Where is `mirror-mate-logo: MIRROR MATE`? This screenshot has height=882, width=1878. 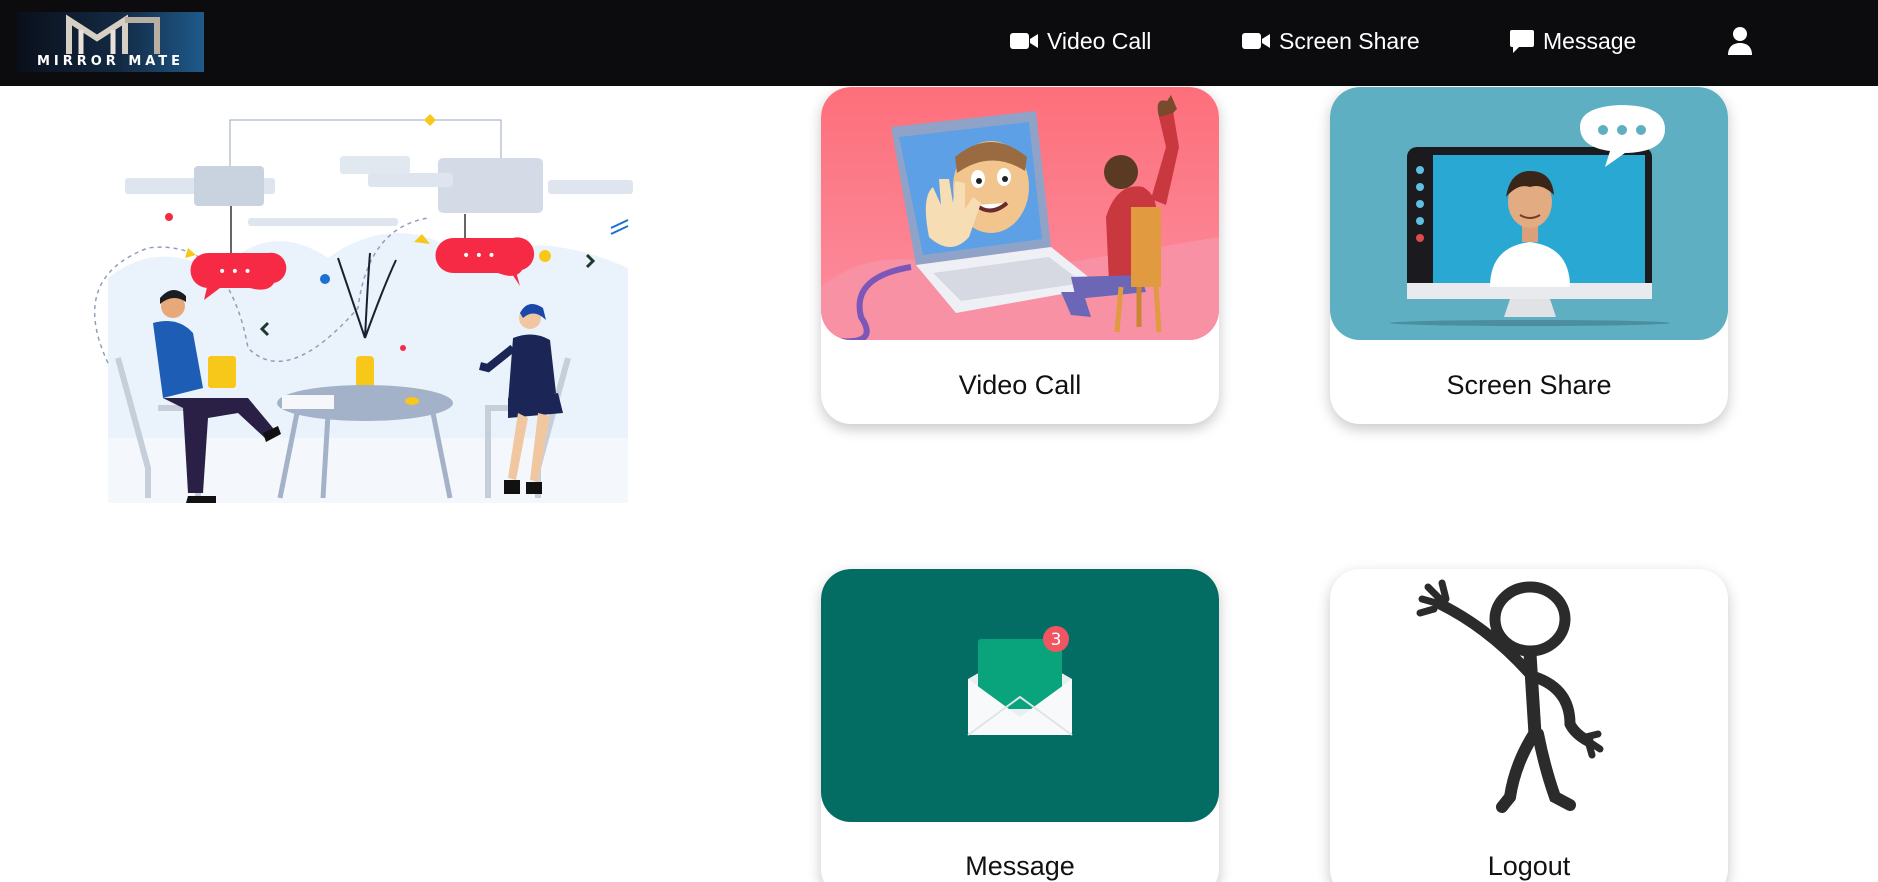
mirror-mate-logo: MIRROR MATE is located at coordinates (110, 42).